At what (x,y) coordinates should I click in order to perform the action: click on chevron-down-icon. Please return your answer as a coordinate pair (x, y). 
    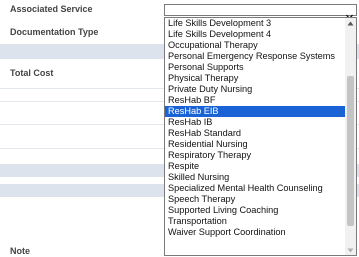
    Looking at the image, I should click on (349, 13).